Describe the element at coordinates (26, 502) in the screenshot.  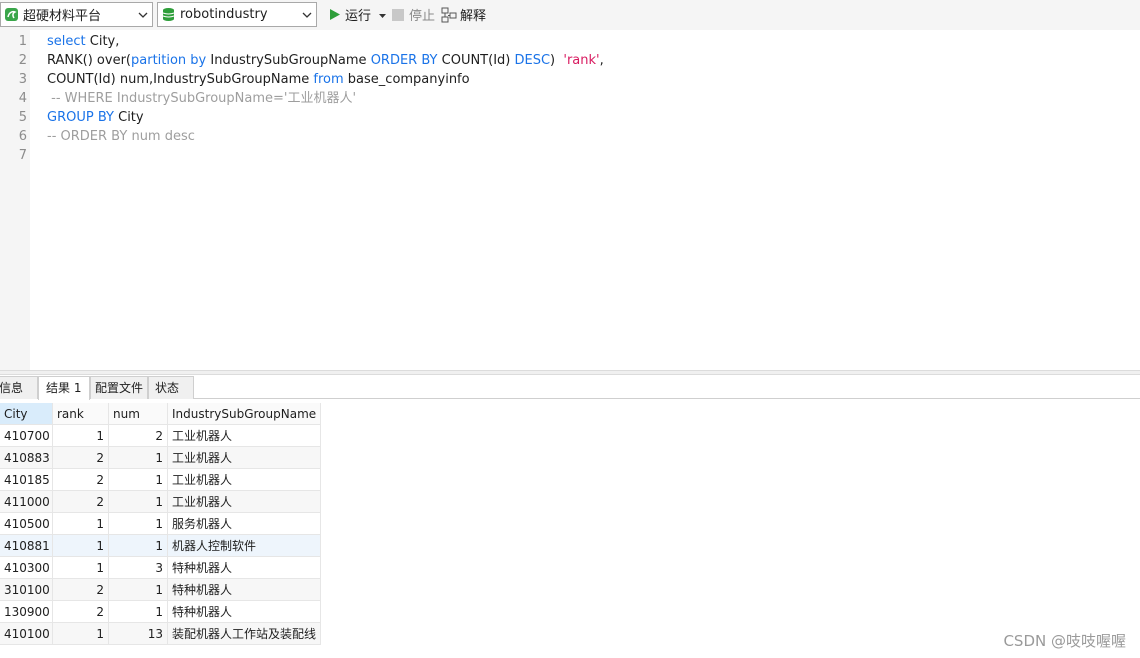
I see `table-cell: 411000` at that location.